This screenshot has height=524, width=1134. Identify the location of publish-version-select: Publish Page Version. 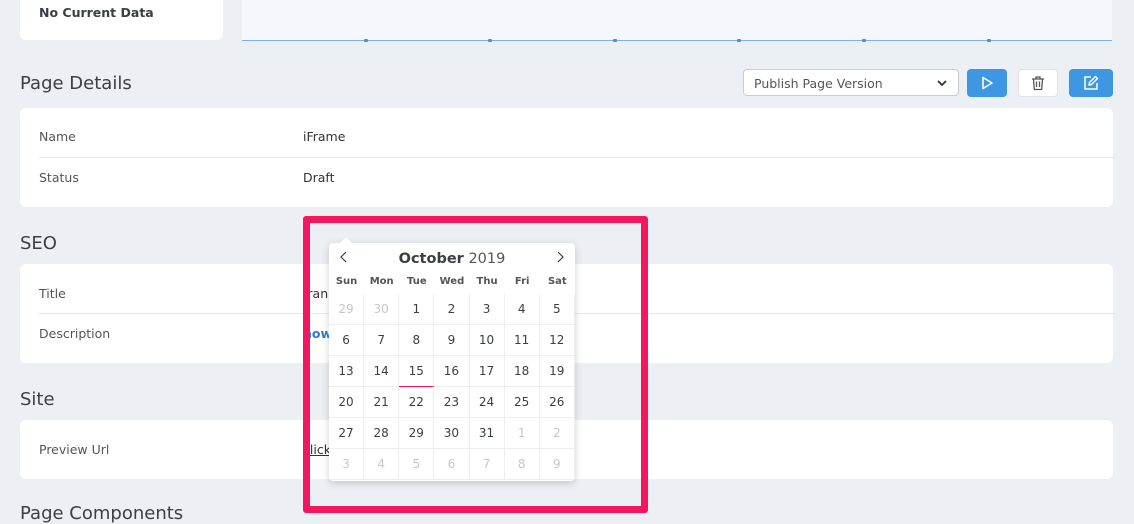
(851, 82).